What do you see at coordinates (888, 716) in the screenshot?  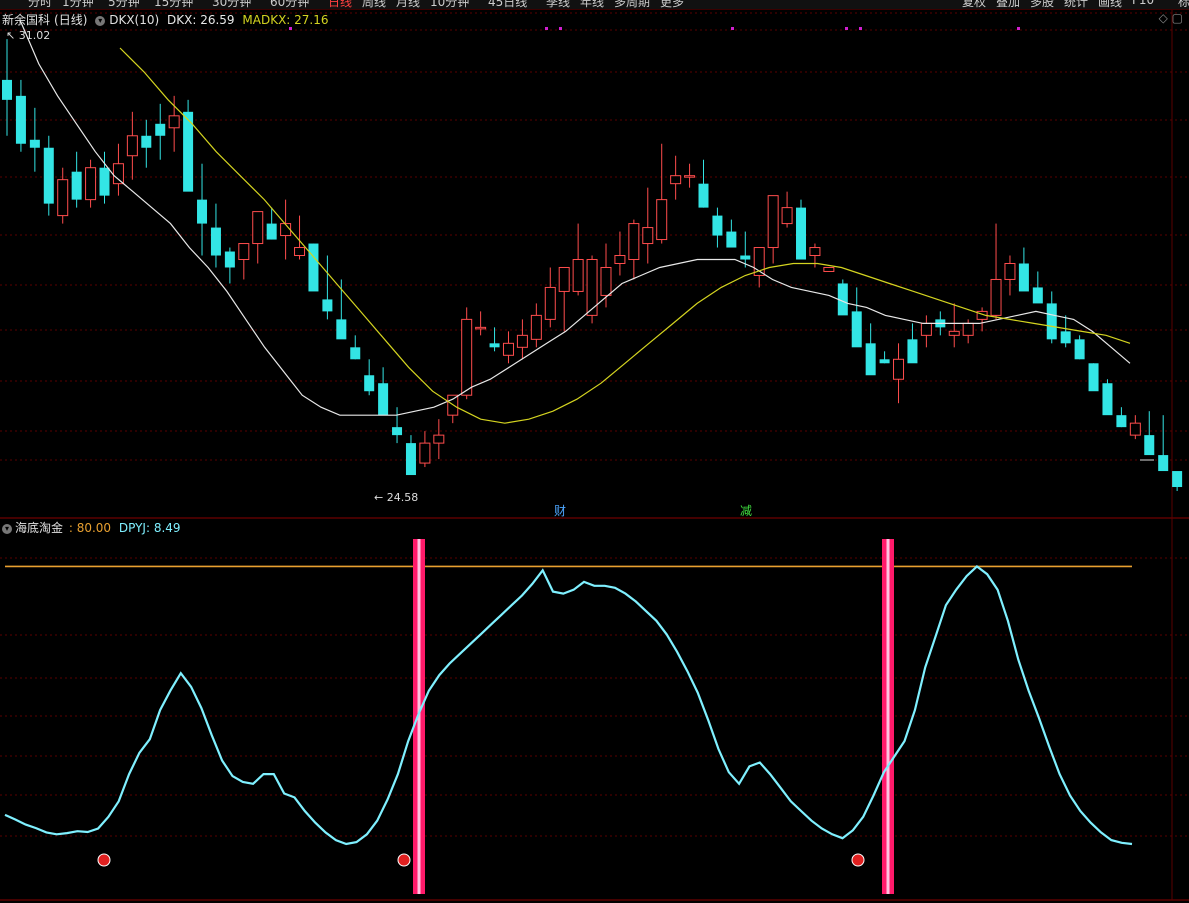 I see `bottom-signal-bar-core` at bounding box center [888, 716].